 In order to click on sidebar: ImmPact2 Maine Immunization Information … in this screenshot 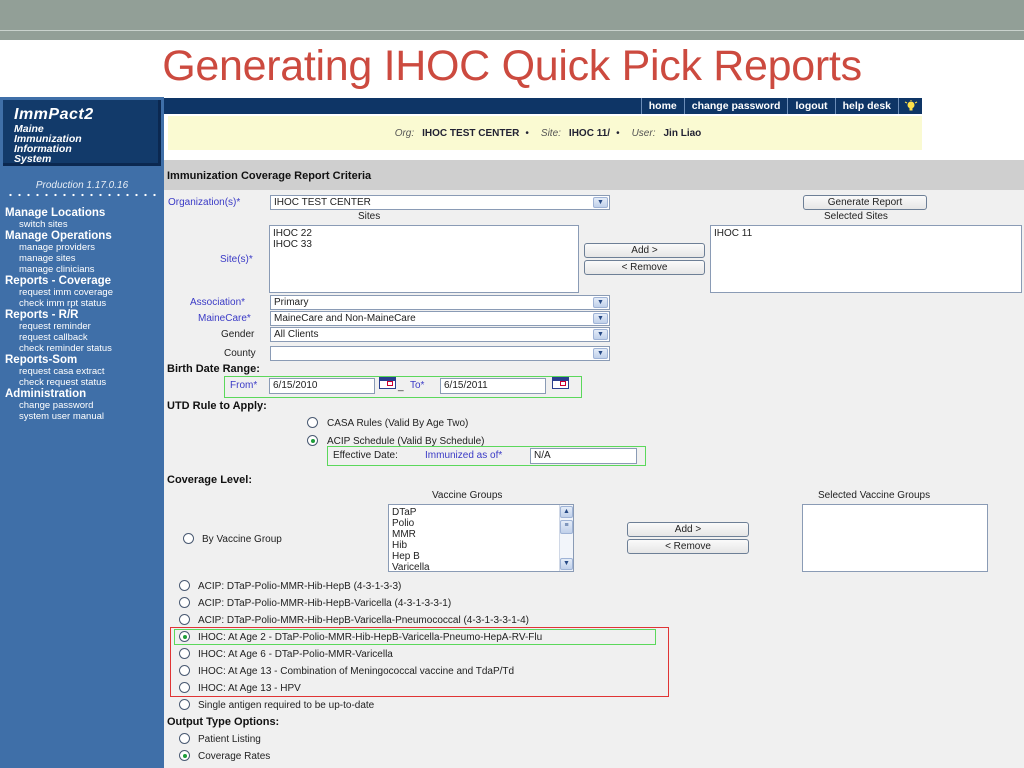, I will do `click(82, 432)`.